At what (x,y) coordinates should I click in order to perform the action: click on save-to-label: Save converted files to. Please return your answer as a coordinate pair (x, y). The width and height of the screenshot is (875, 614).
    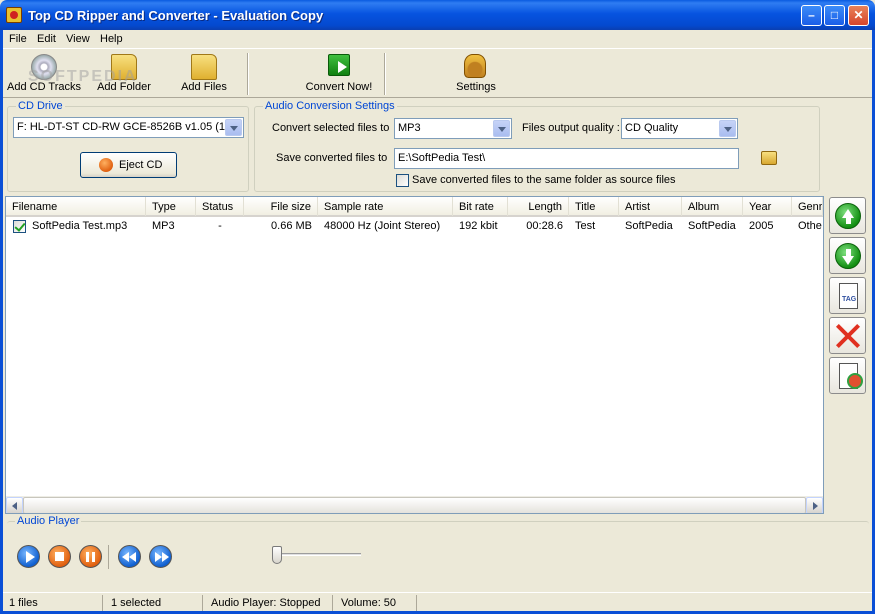
    Looking at the image, I should click on (332, 158).